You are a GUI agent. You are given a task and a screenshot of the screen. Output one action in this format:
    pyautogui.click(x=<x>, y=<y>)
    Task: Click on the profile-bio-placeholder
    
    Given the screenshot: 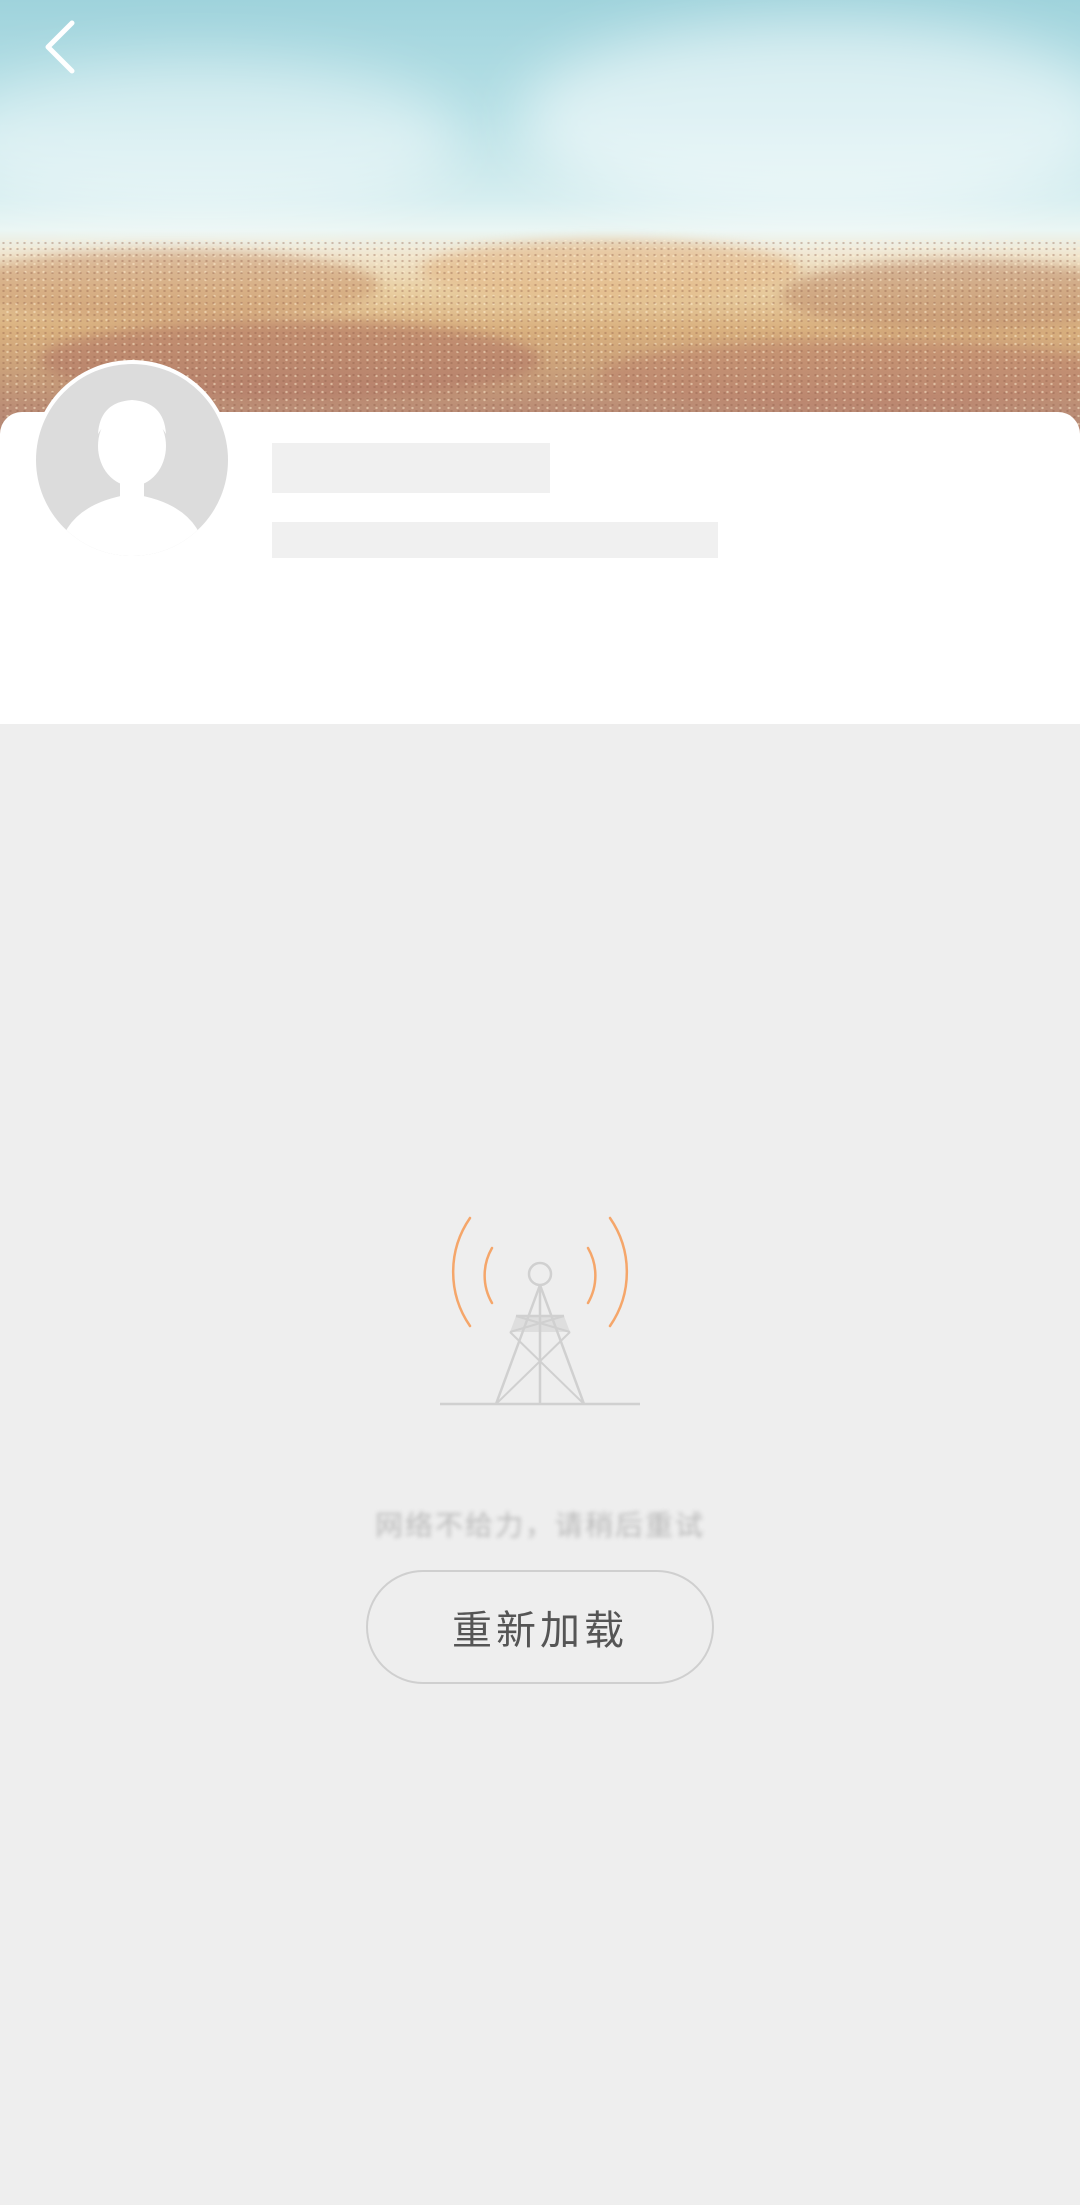 What is the action you would take?
    pyautogui.click(x=495, y=540)
    